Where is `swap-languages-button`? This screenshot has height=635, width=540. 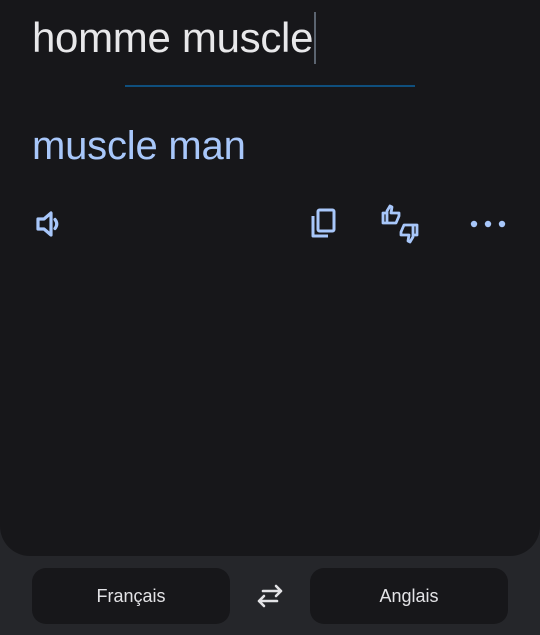 swap-languages-button is located at coordinates (270, 596).